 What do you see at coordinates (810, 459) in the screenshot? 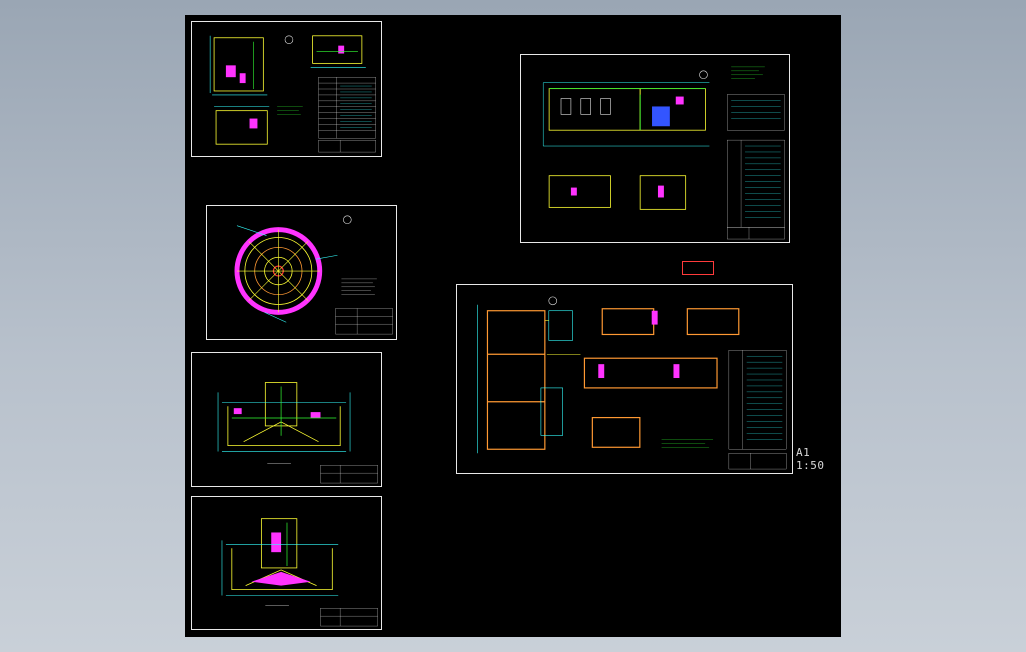
I see `scale-label: A1 1:50` at bounding box center [810, 459].